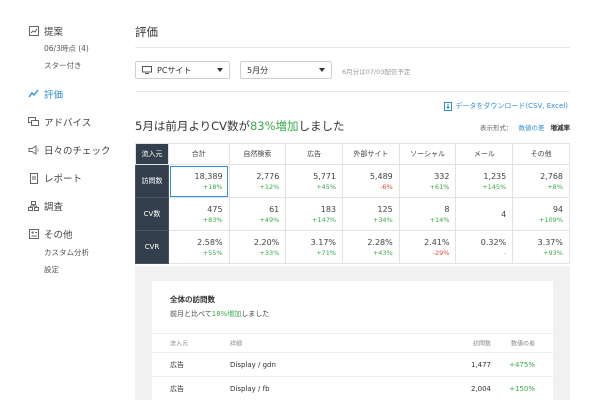 The image size is (600, 400). I want to click on cell-change: -6%, so click(386, 186).